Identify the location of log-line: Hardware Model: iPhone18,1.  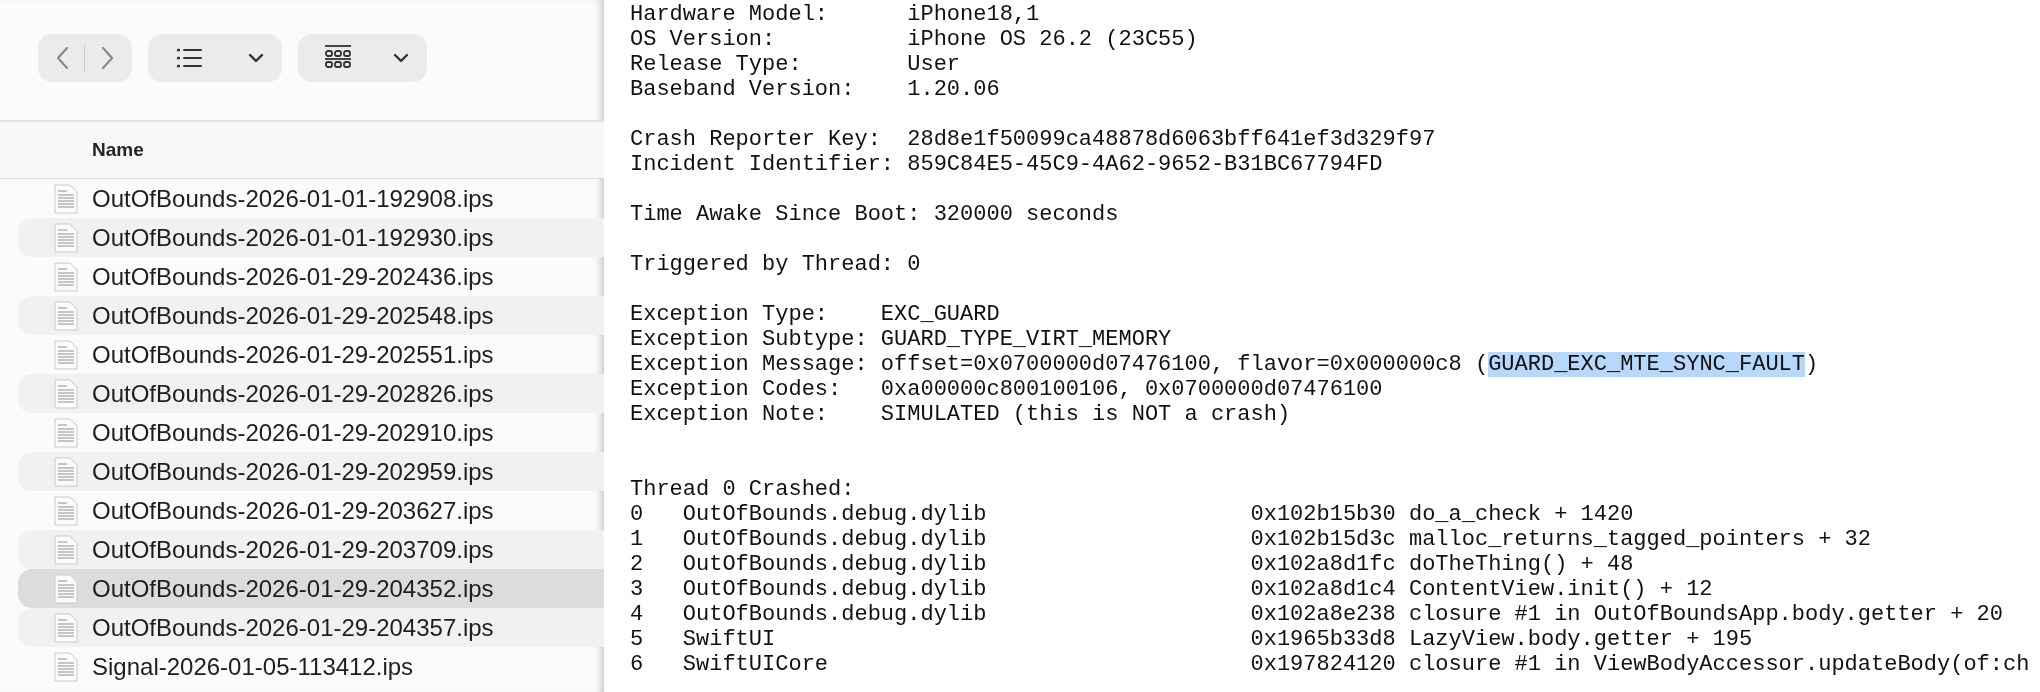
(835, 14).